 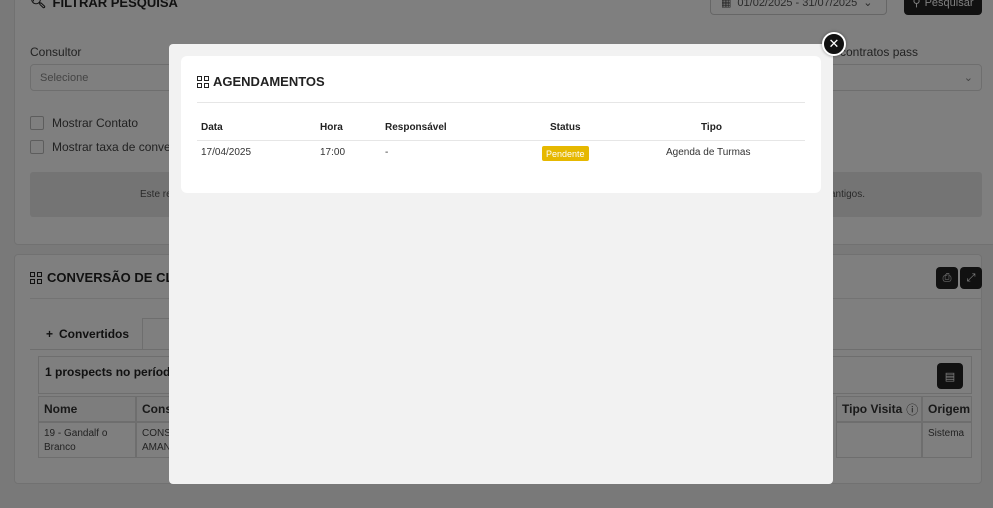 I want to click on column-header-status: Status, so click(x=565, y=127).